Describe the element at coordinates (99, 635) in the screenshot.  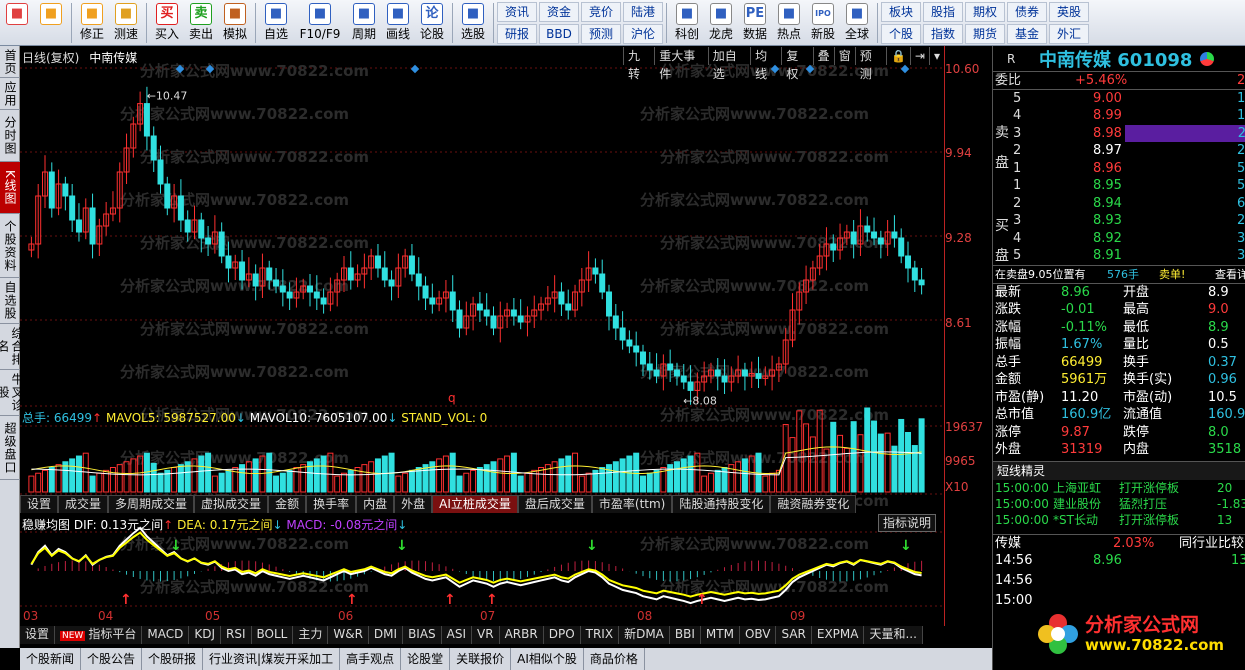
I see `indicator-tab-1: 指标平台` at that location.